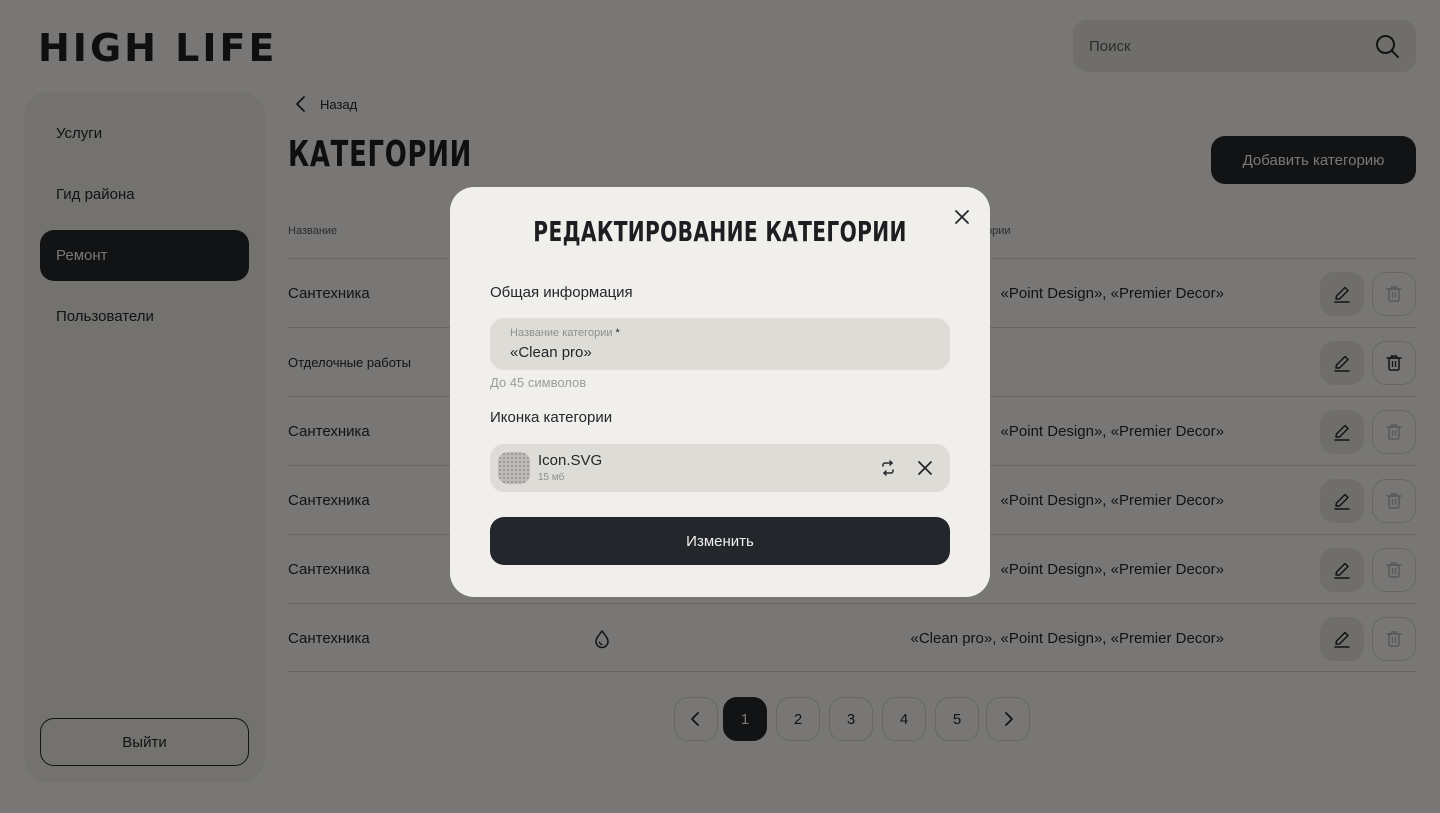 Image resolution: width=1440 pixels, height=813 pixels. I want to click on file-size: 15 мб, so click(551, 477).